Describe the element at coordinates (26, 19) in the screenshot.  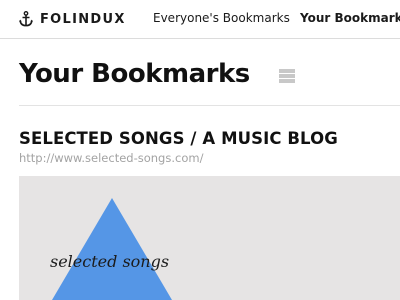
I see `anchor-icon` at that location.